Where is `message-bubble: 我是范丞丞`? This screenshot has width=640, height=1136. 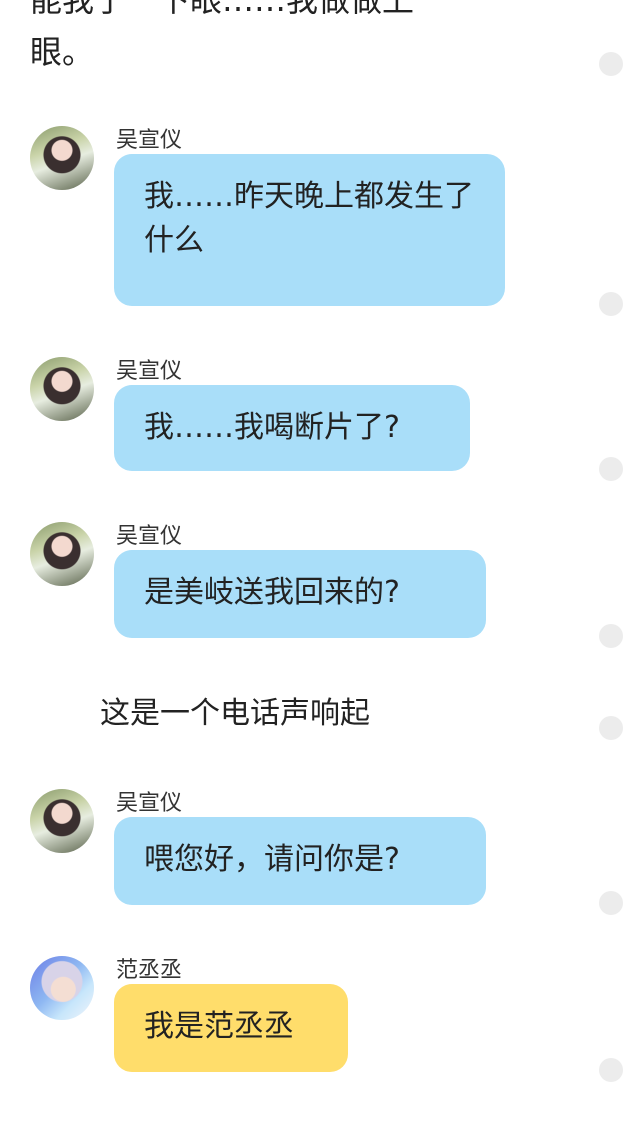
message-bubble: 我是范丞丞 is located at coordinates (231, 1028).